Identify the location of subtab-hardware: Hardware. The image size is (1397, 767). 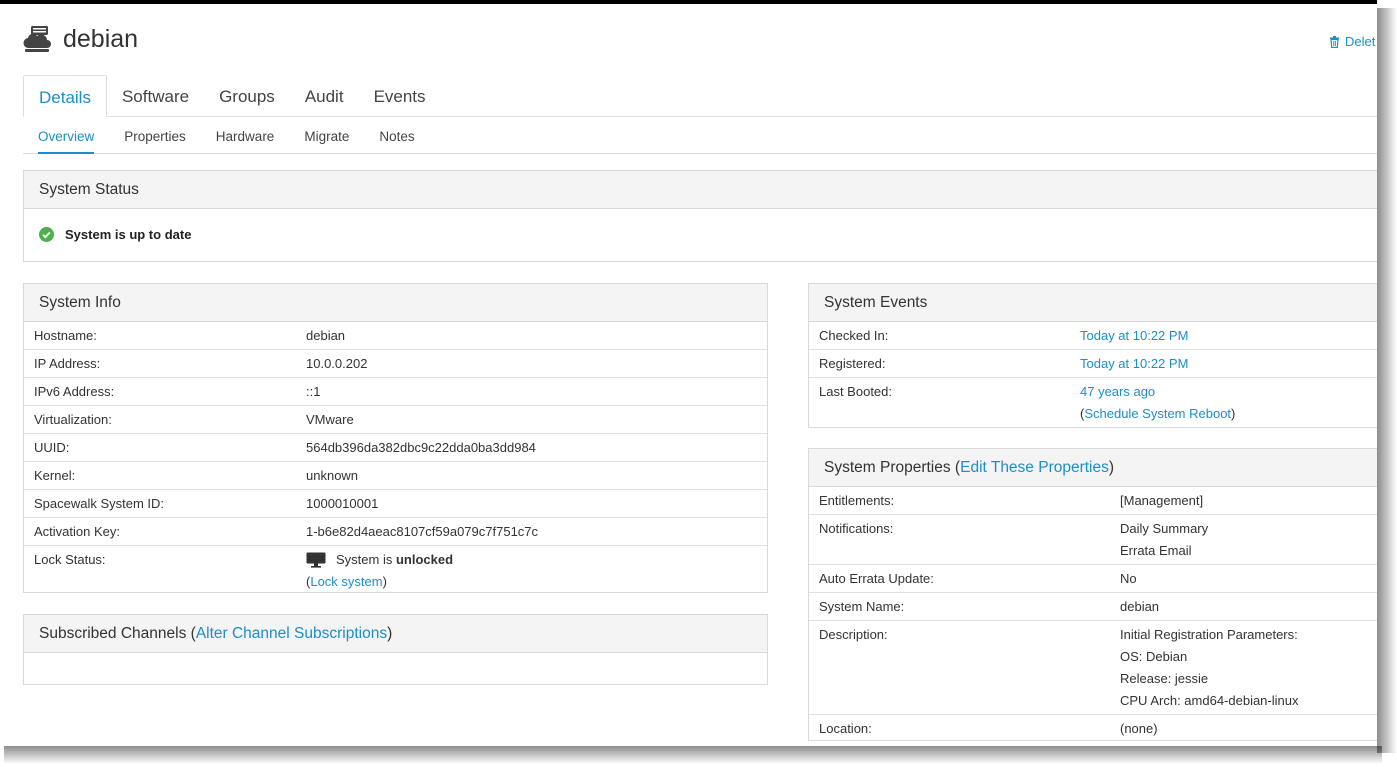
(245, 135).